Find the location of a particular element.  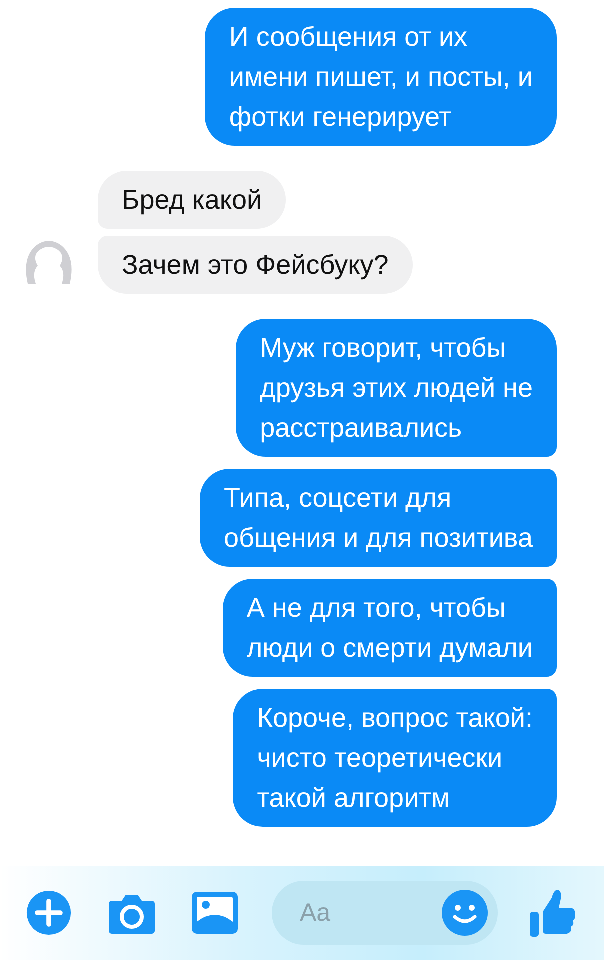

message-bubble: Муж говорит, чтобы друзья этих людей не расстраивались is located at coordinates (396, 388).